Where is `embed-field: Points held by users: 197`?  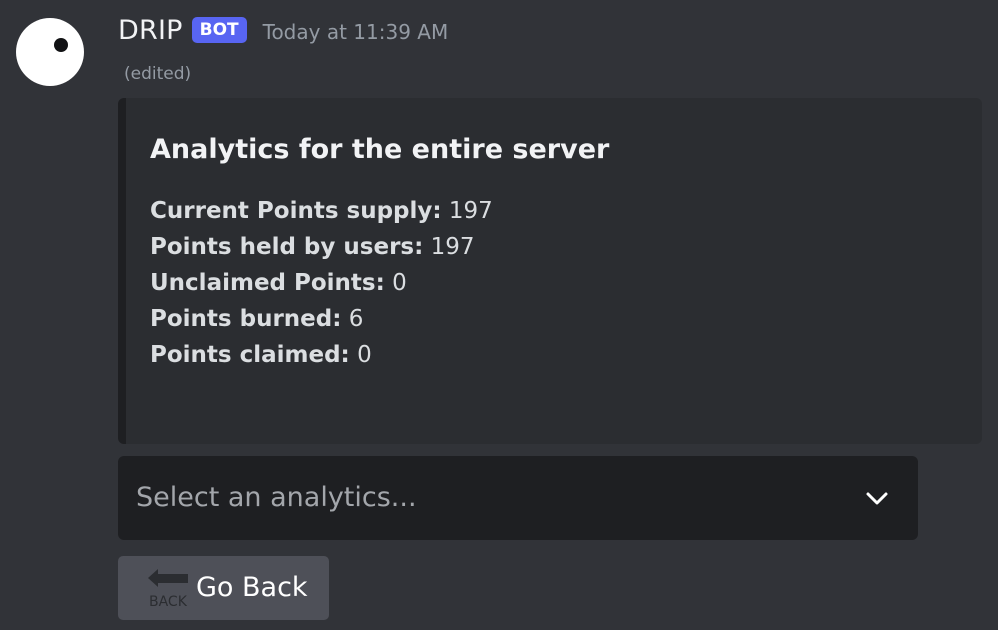 embed-field: Points held by users: 197 is located at coordinates (321, 247).